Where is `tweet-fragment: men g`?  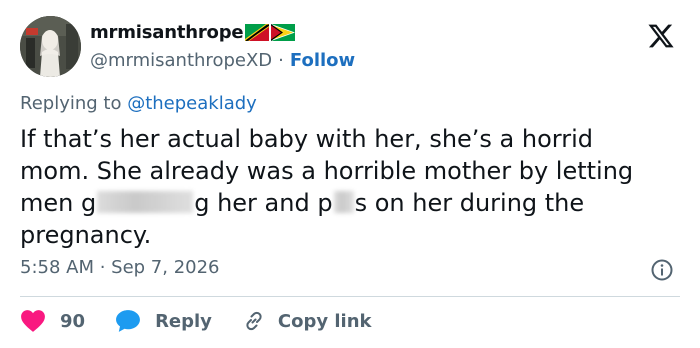
tweet-fragment: men g is located at coordinates (58, 203).